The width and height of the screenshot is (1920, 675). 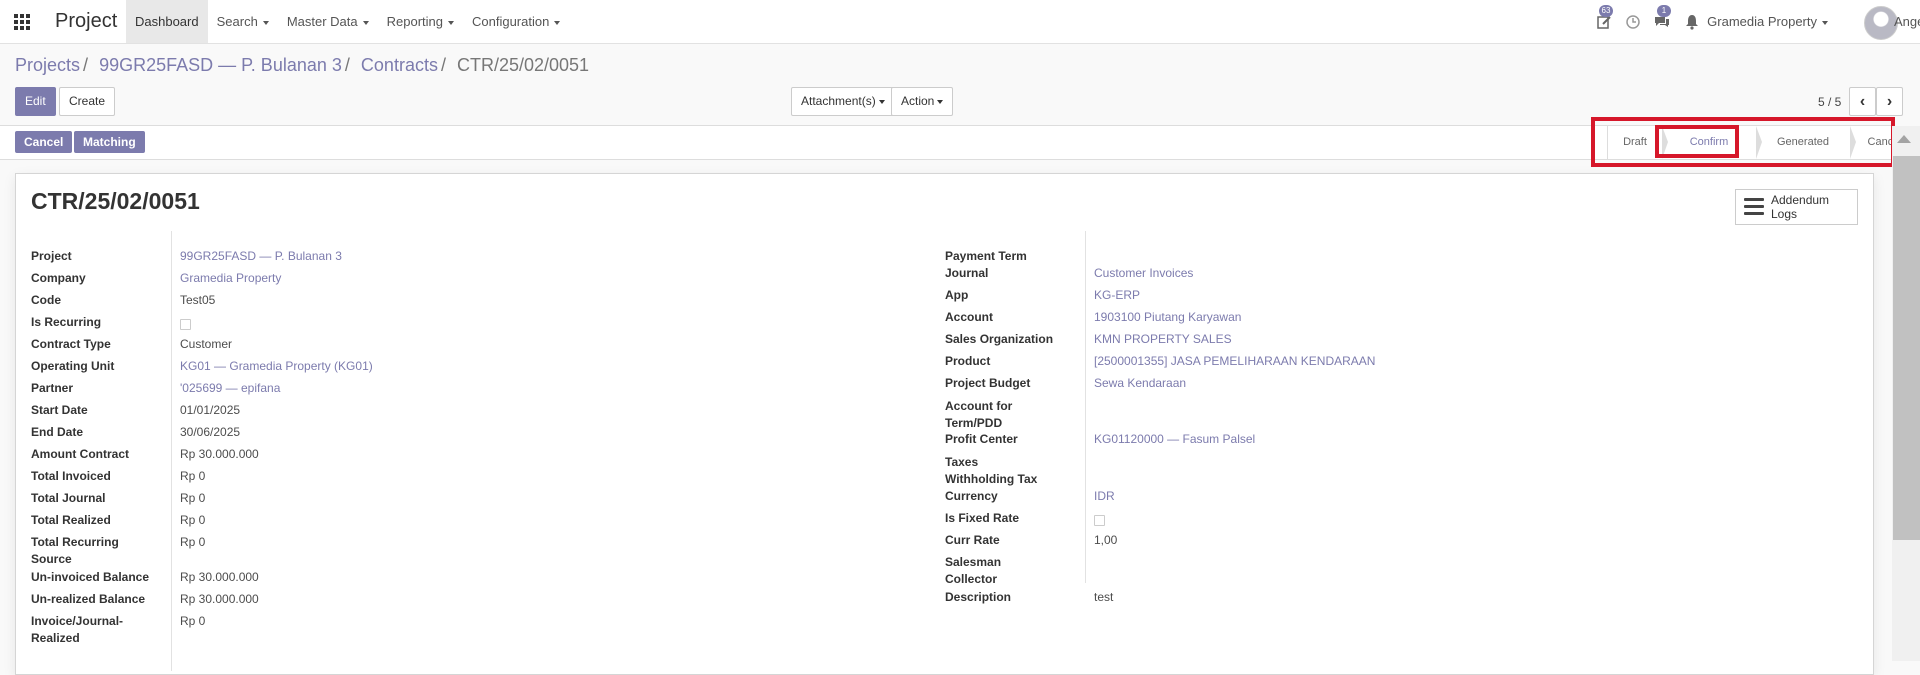 What do you see at coordinates (968, 361) in the screenshot?
I see `field-label-product: Product` at bounding box center [968, 361].